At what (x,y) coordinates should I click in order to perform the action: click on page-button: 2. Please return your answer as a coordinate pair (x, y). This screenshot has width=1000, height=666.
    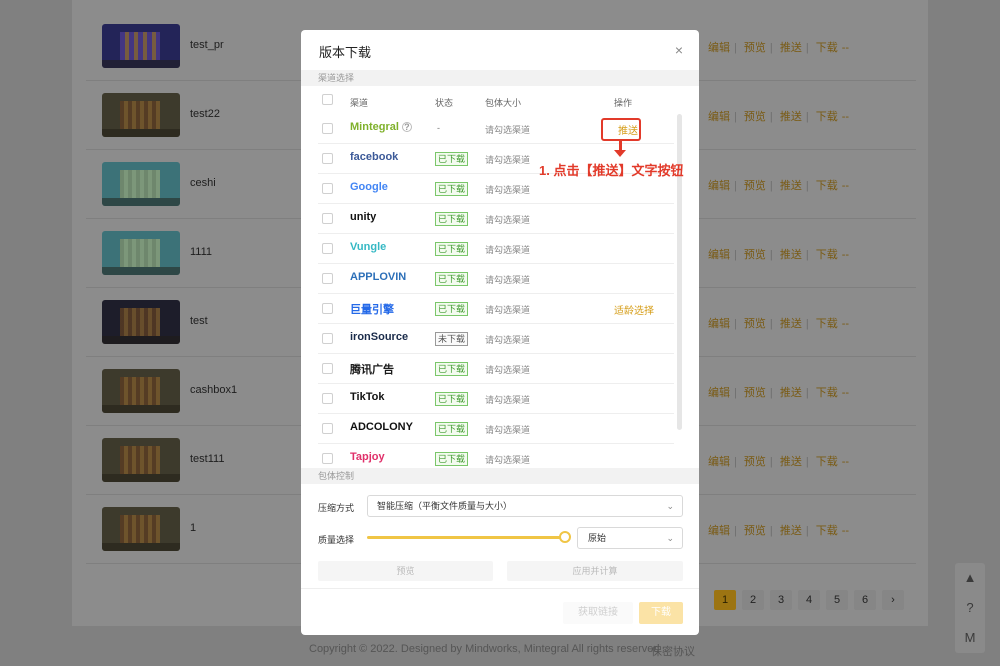
    Looking at the image, I should click on (753, 600).